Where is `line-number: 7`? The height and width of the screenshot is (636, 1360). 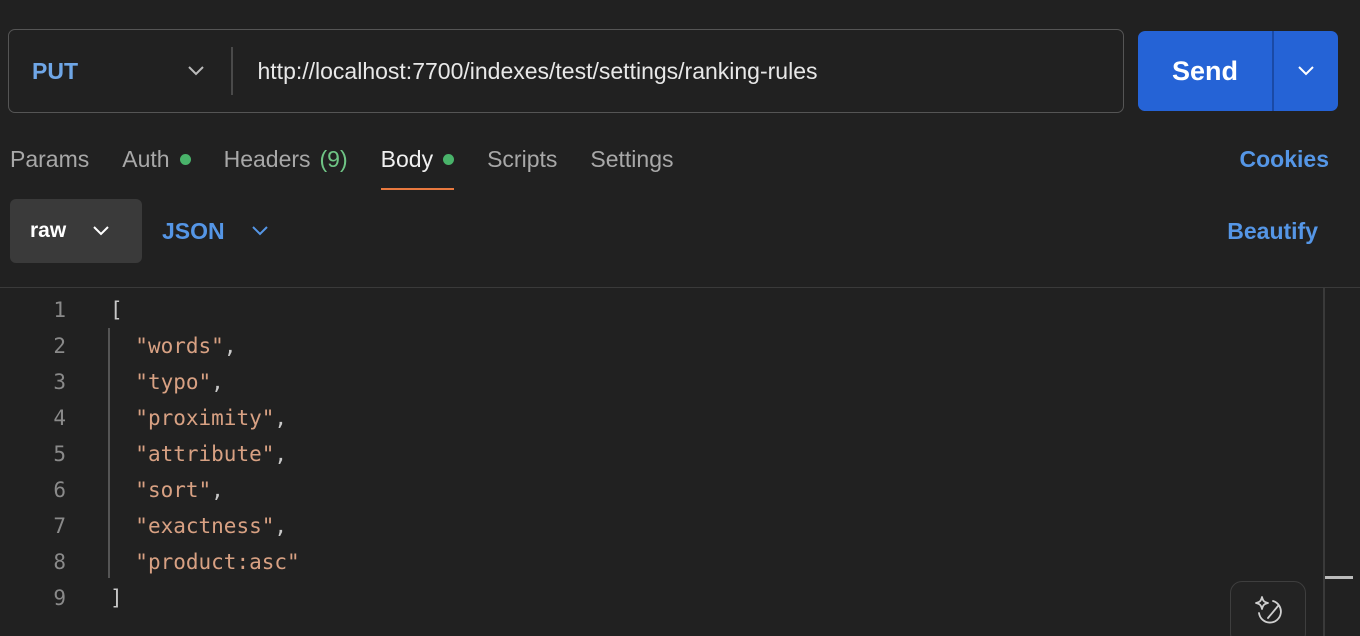 line-number: 7 is located at coordinates (59, 526).